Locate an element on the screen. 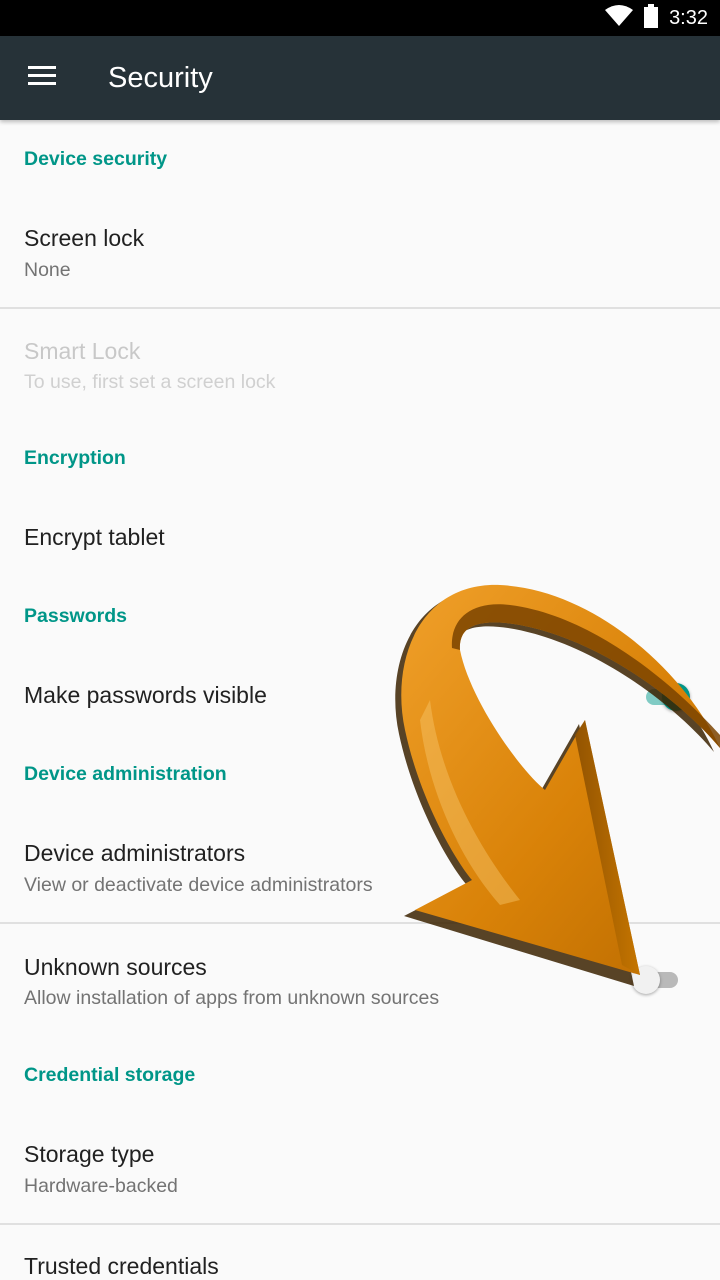  section-header-device-administration: Device administration is located at coordinates (125, 774).